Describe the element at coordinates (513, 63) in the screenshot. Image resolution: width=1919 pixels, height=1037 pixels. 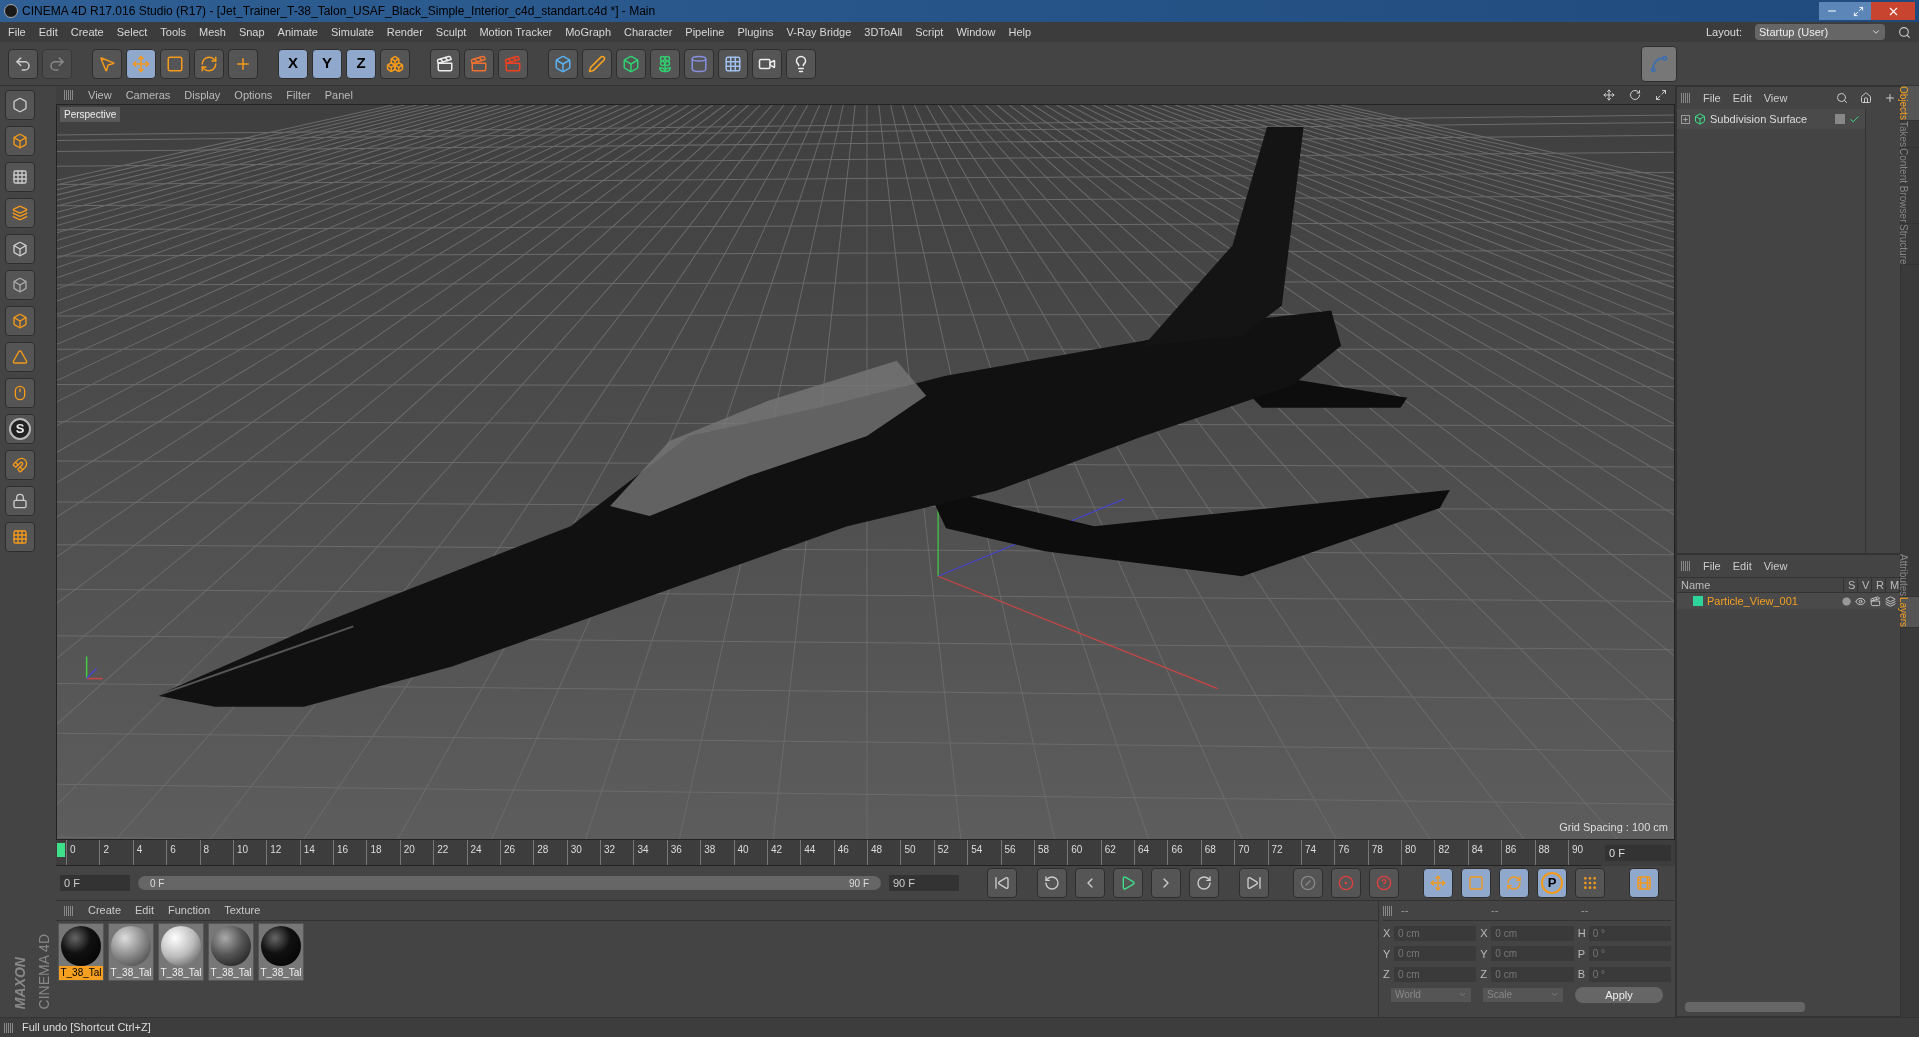
I see `render-settings-button` at that location.